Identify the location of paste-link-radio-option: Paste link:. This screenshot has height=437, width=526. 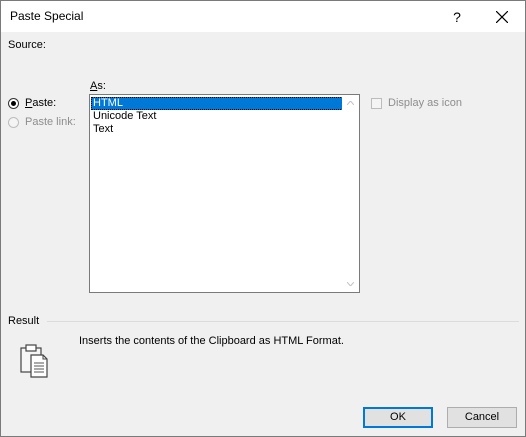
(42, 122).